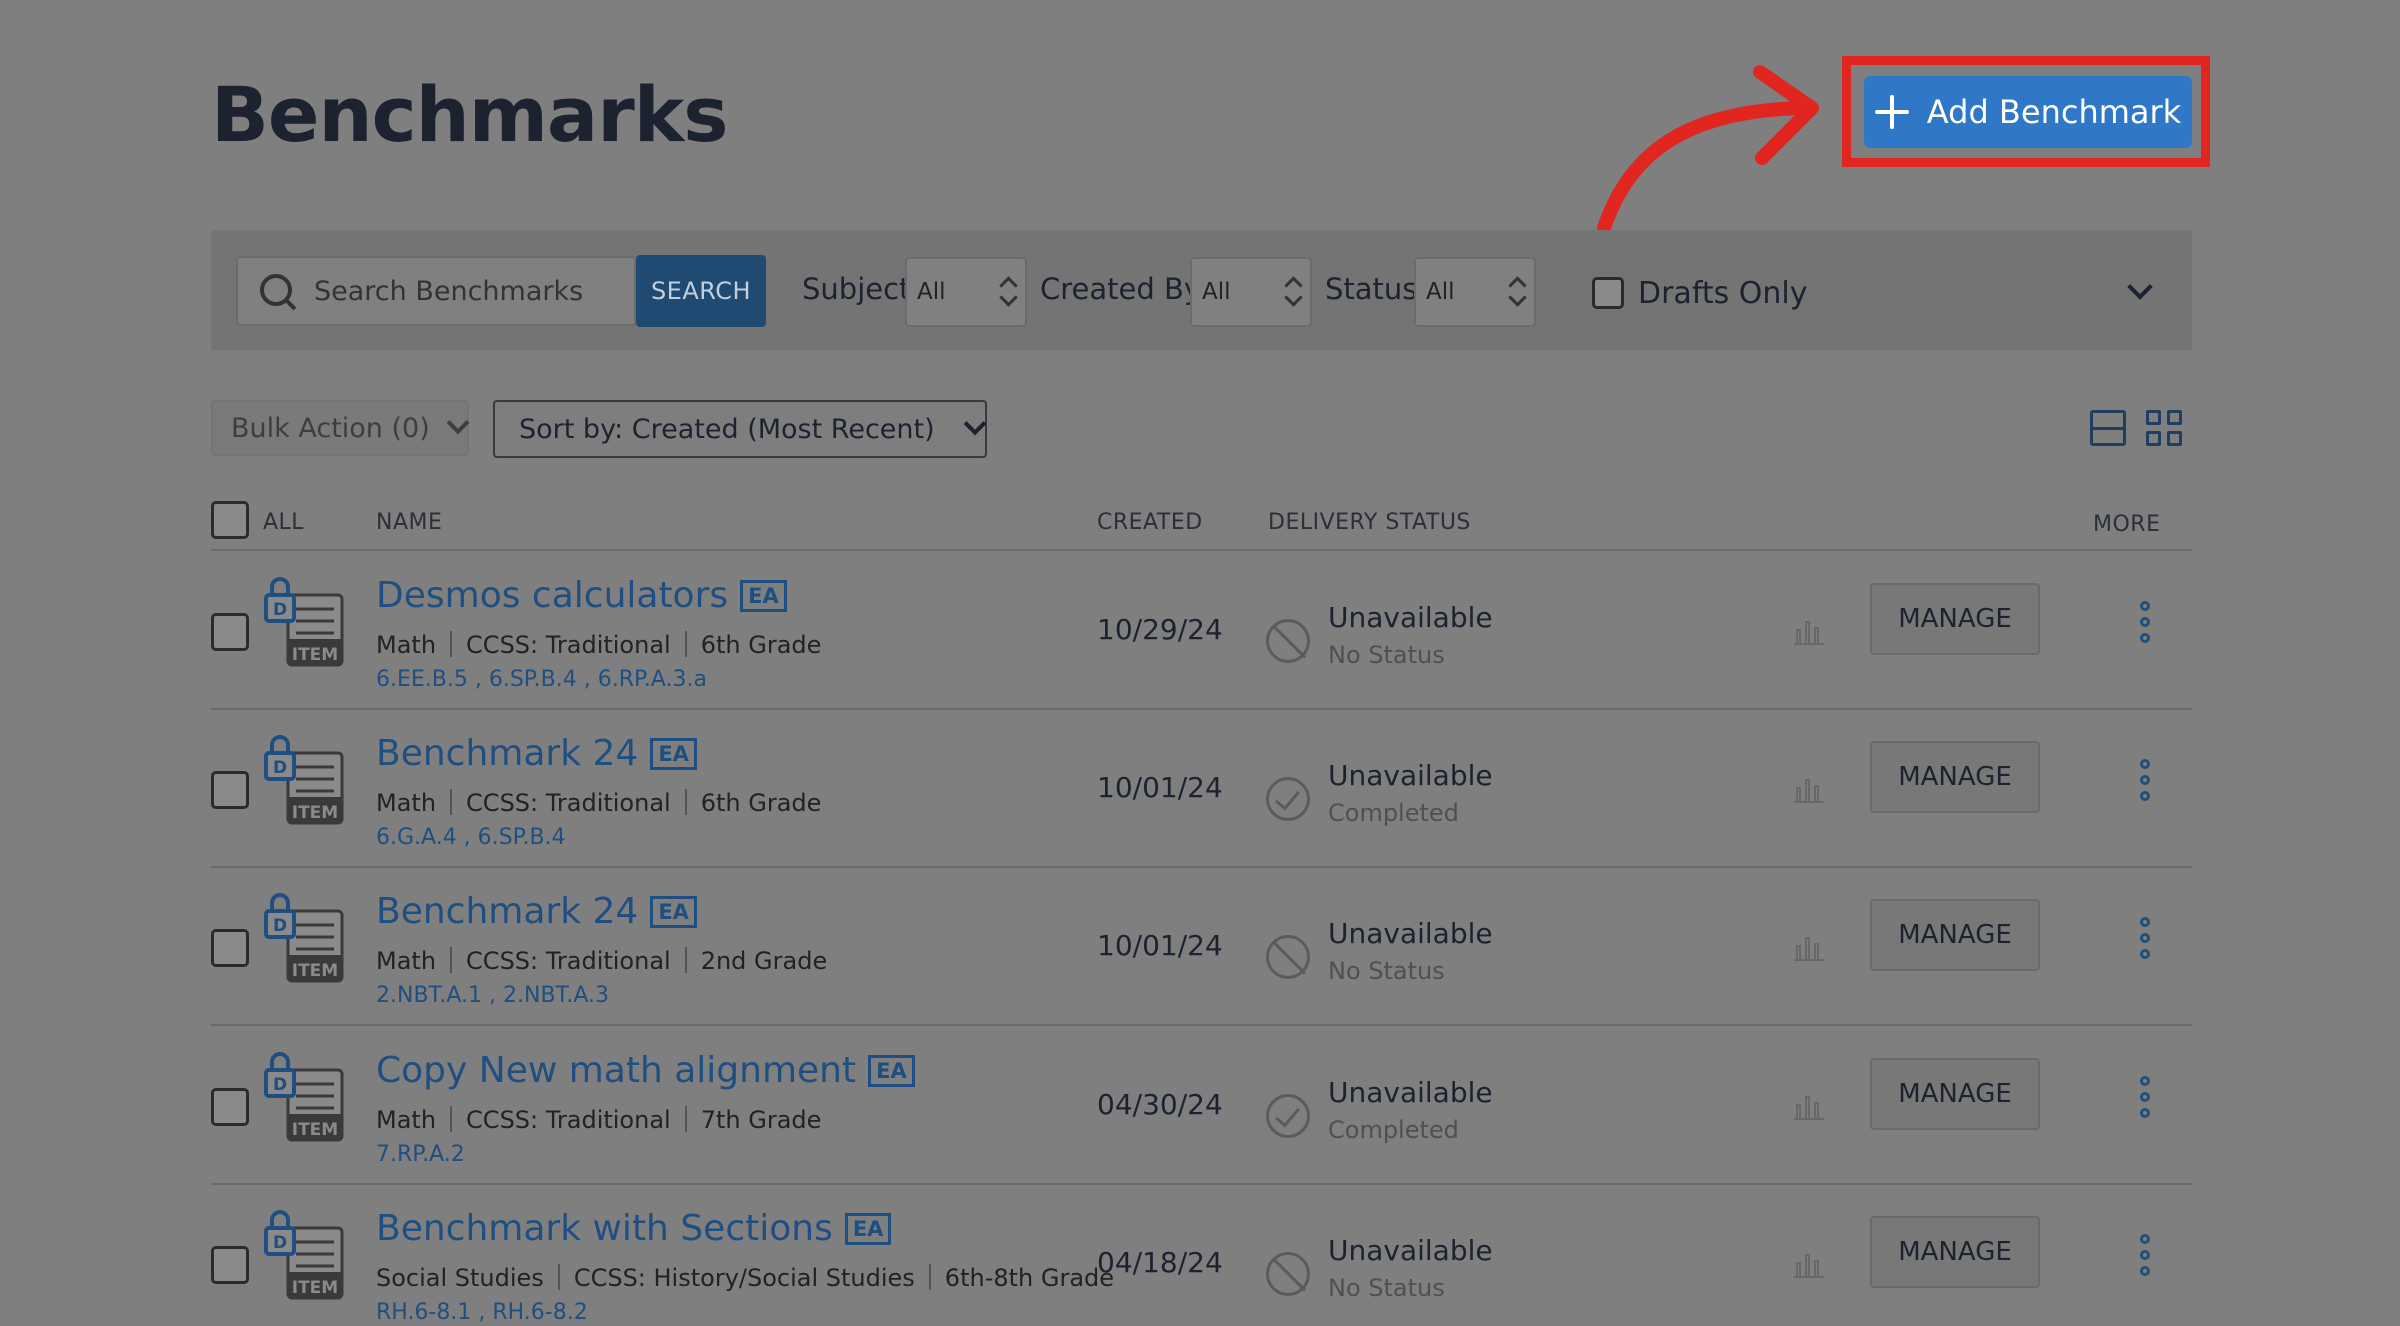  I want to click on benchmark-name-link: Benchmark with Sections EA, so click(634, 1228).